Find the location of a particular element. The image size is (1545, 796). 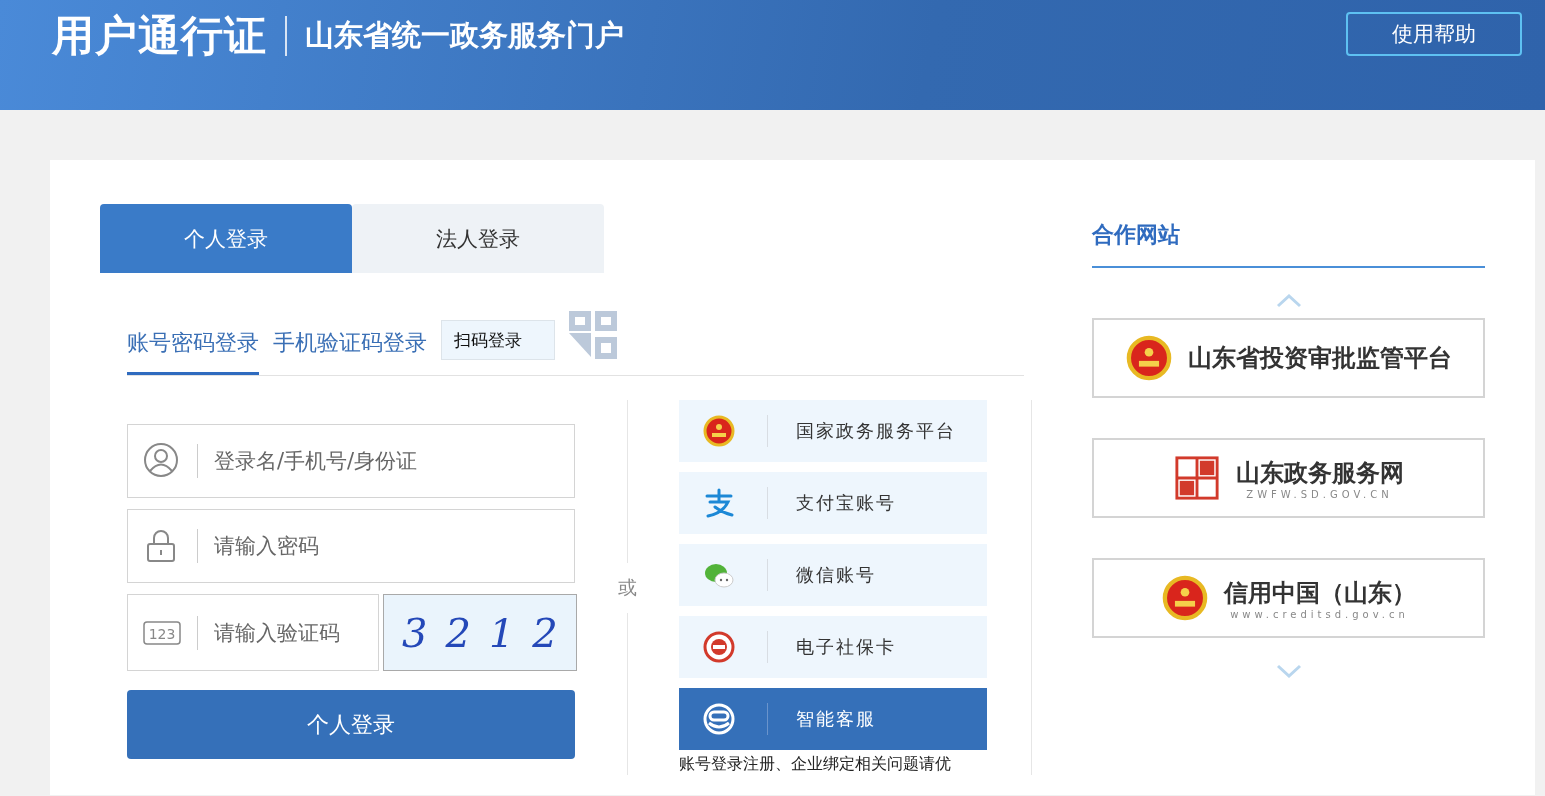

login-option: 微信账号 is located at coordinates (833, 575).